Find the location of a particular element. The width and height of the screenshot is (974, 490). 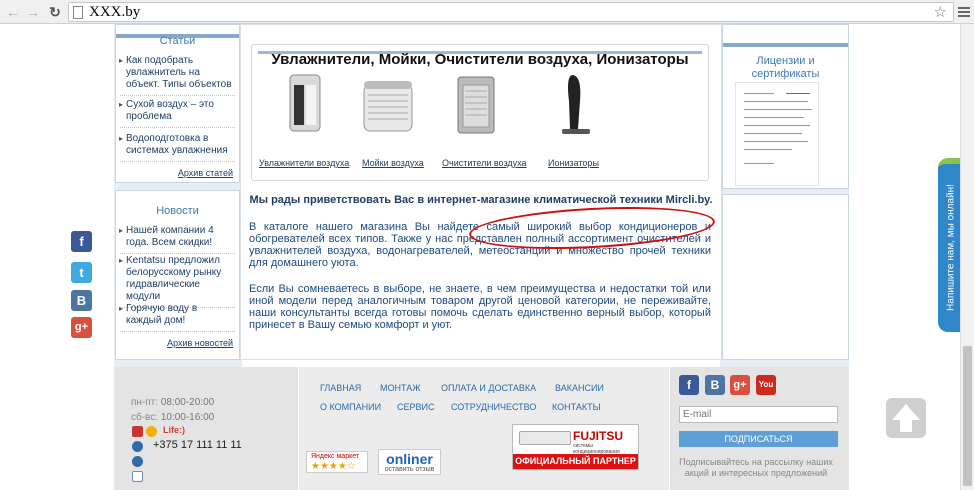

news-title: Новости is located at coordinates (177, 211).